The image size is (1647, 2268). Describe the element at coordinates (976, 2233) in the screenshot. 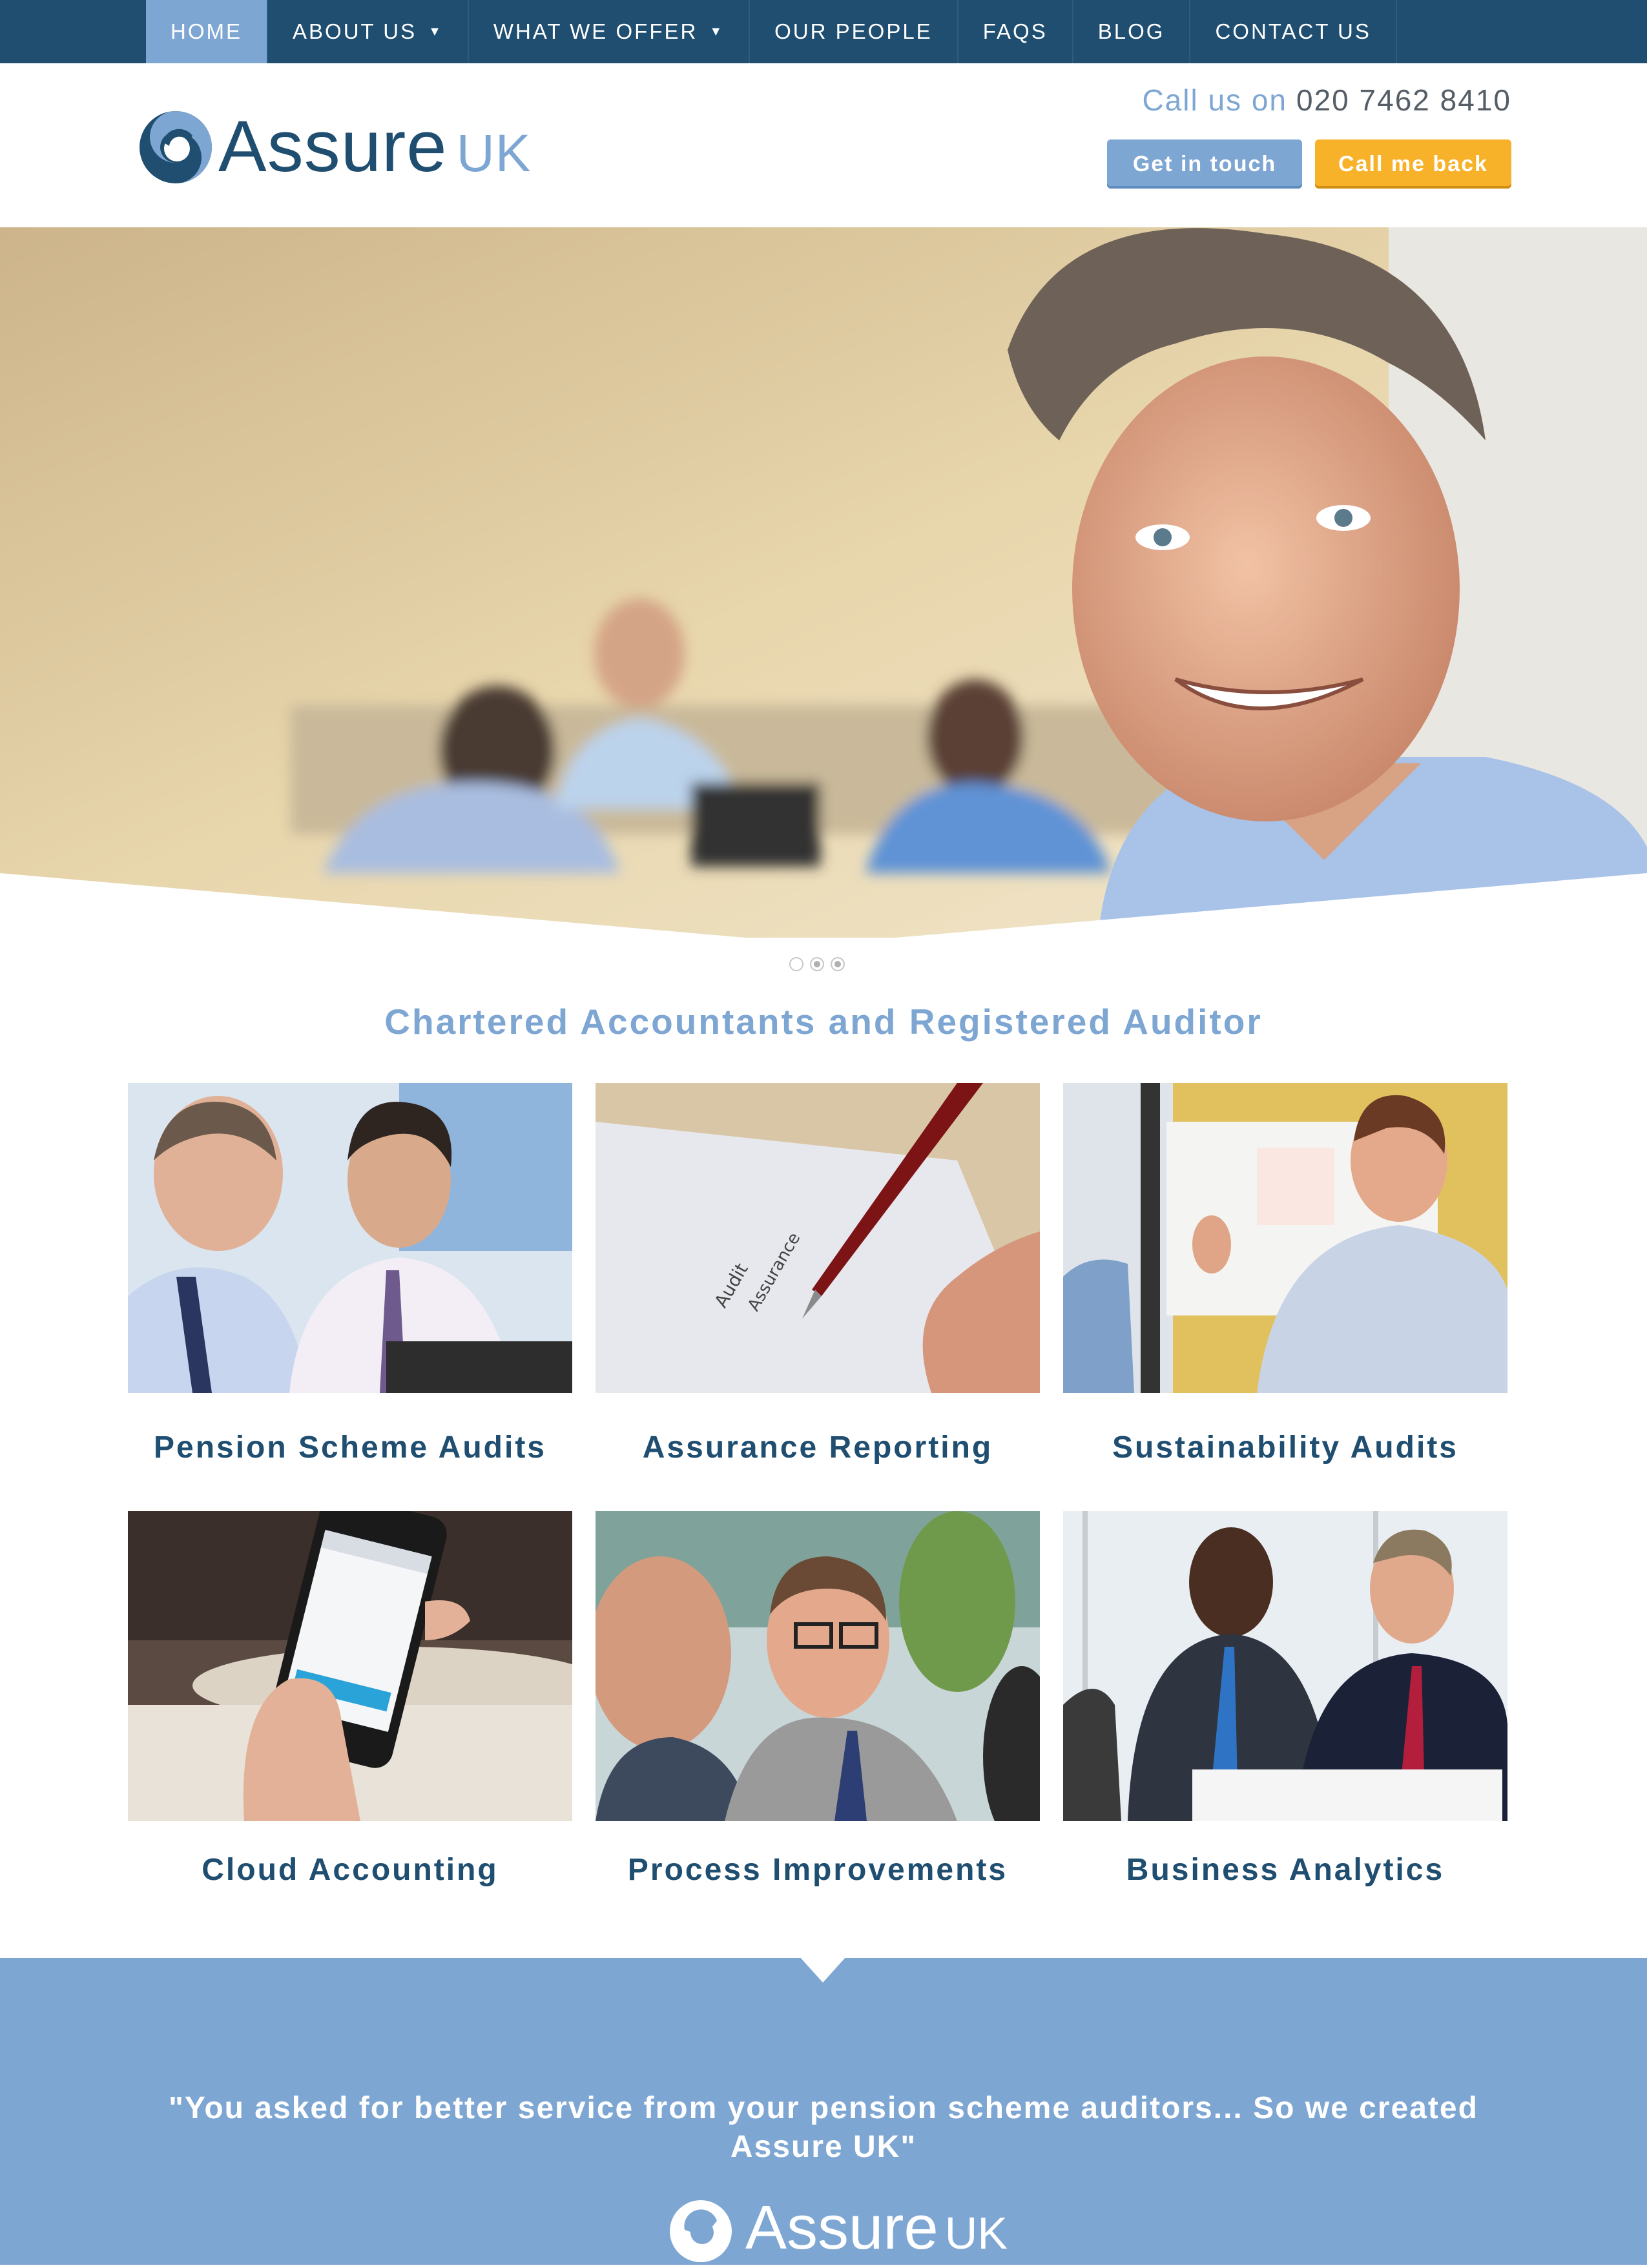

I see `footer-logo-suffix-text: UK` at that location.